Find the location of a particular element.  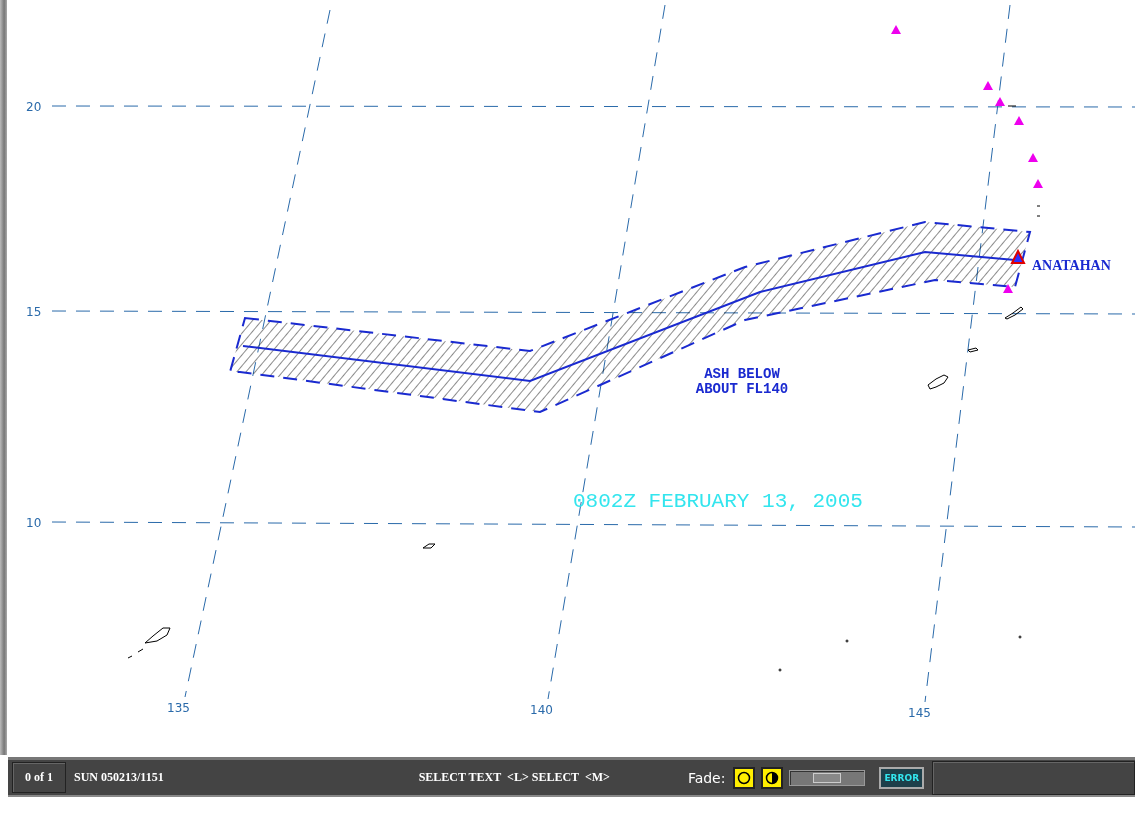

erupting-volcano-icon is located at coordinates (1018, 256).